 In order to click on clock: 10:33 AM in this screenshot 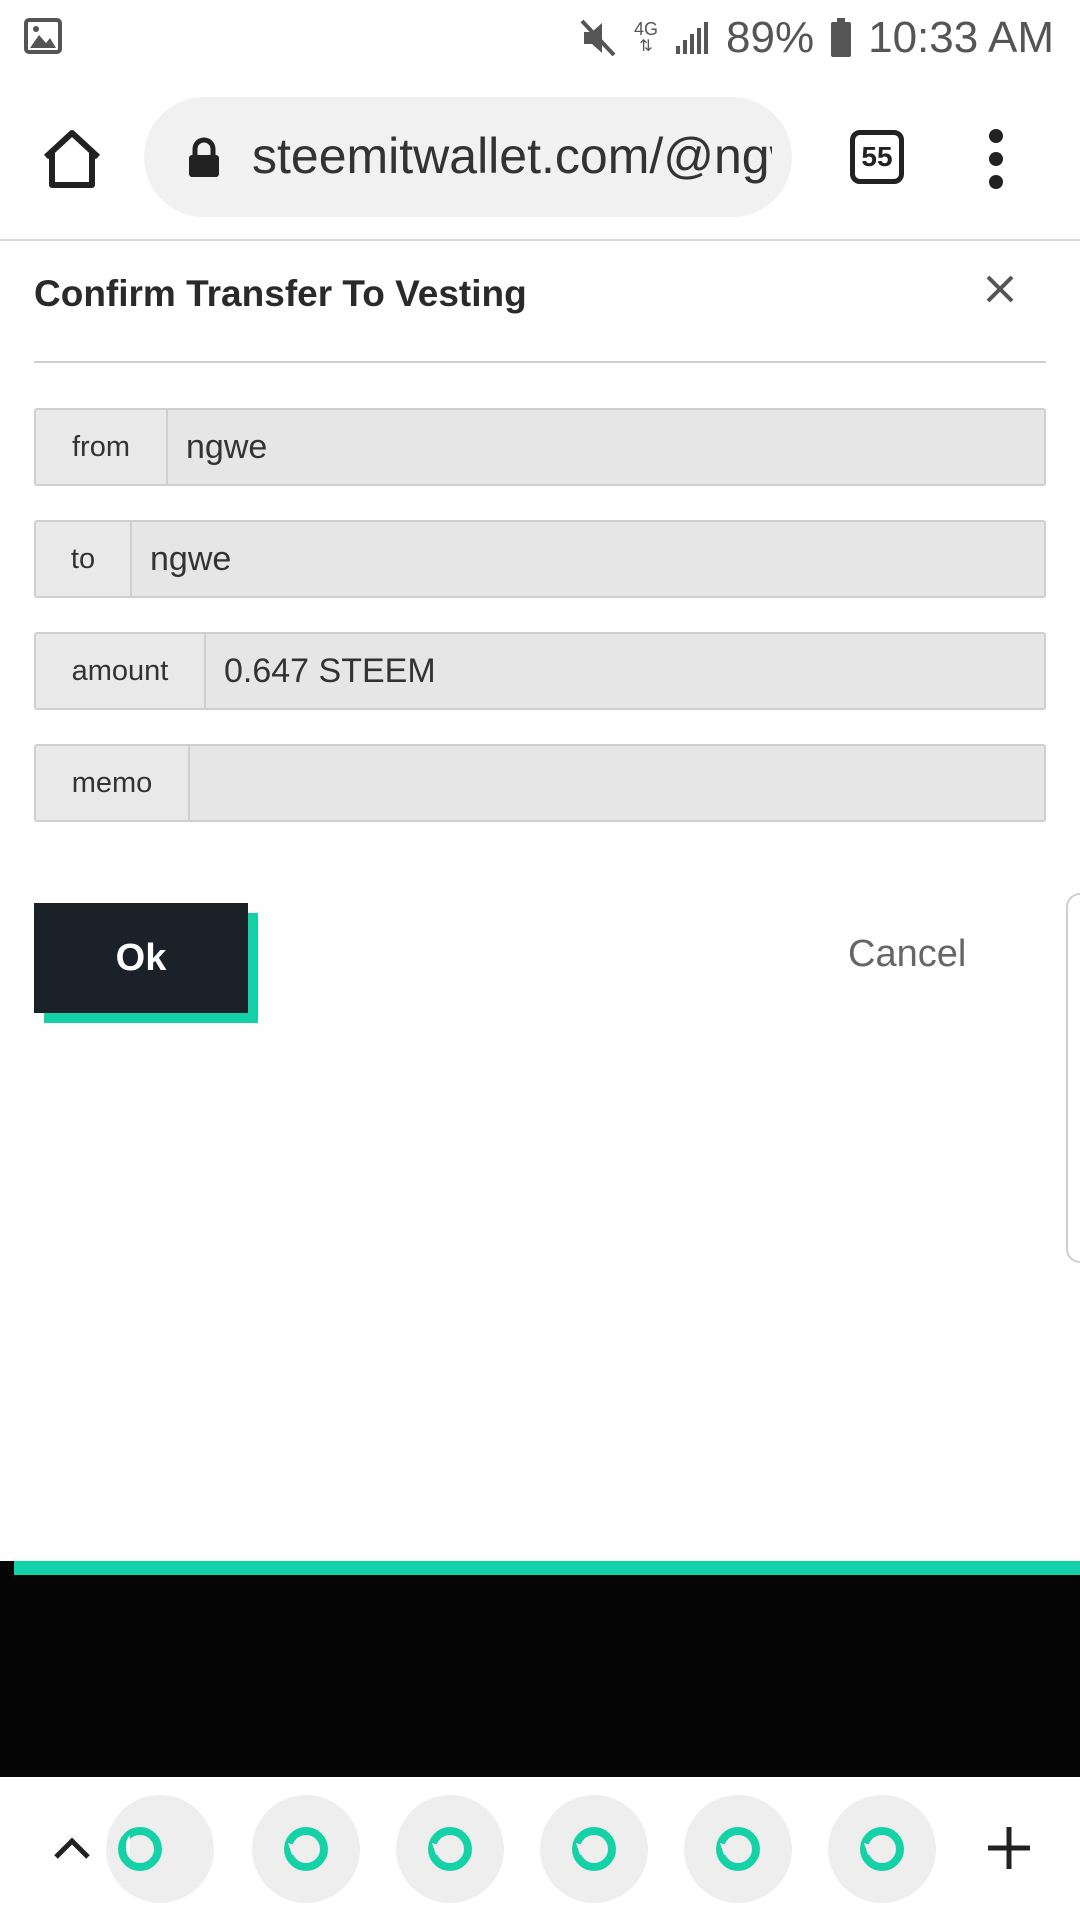, I will do `click(961, 37)`.